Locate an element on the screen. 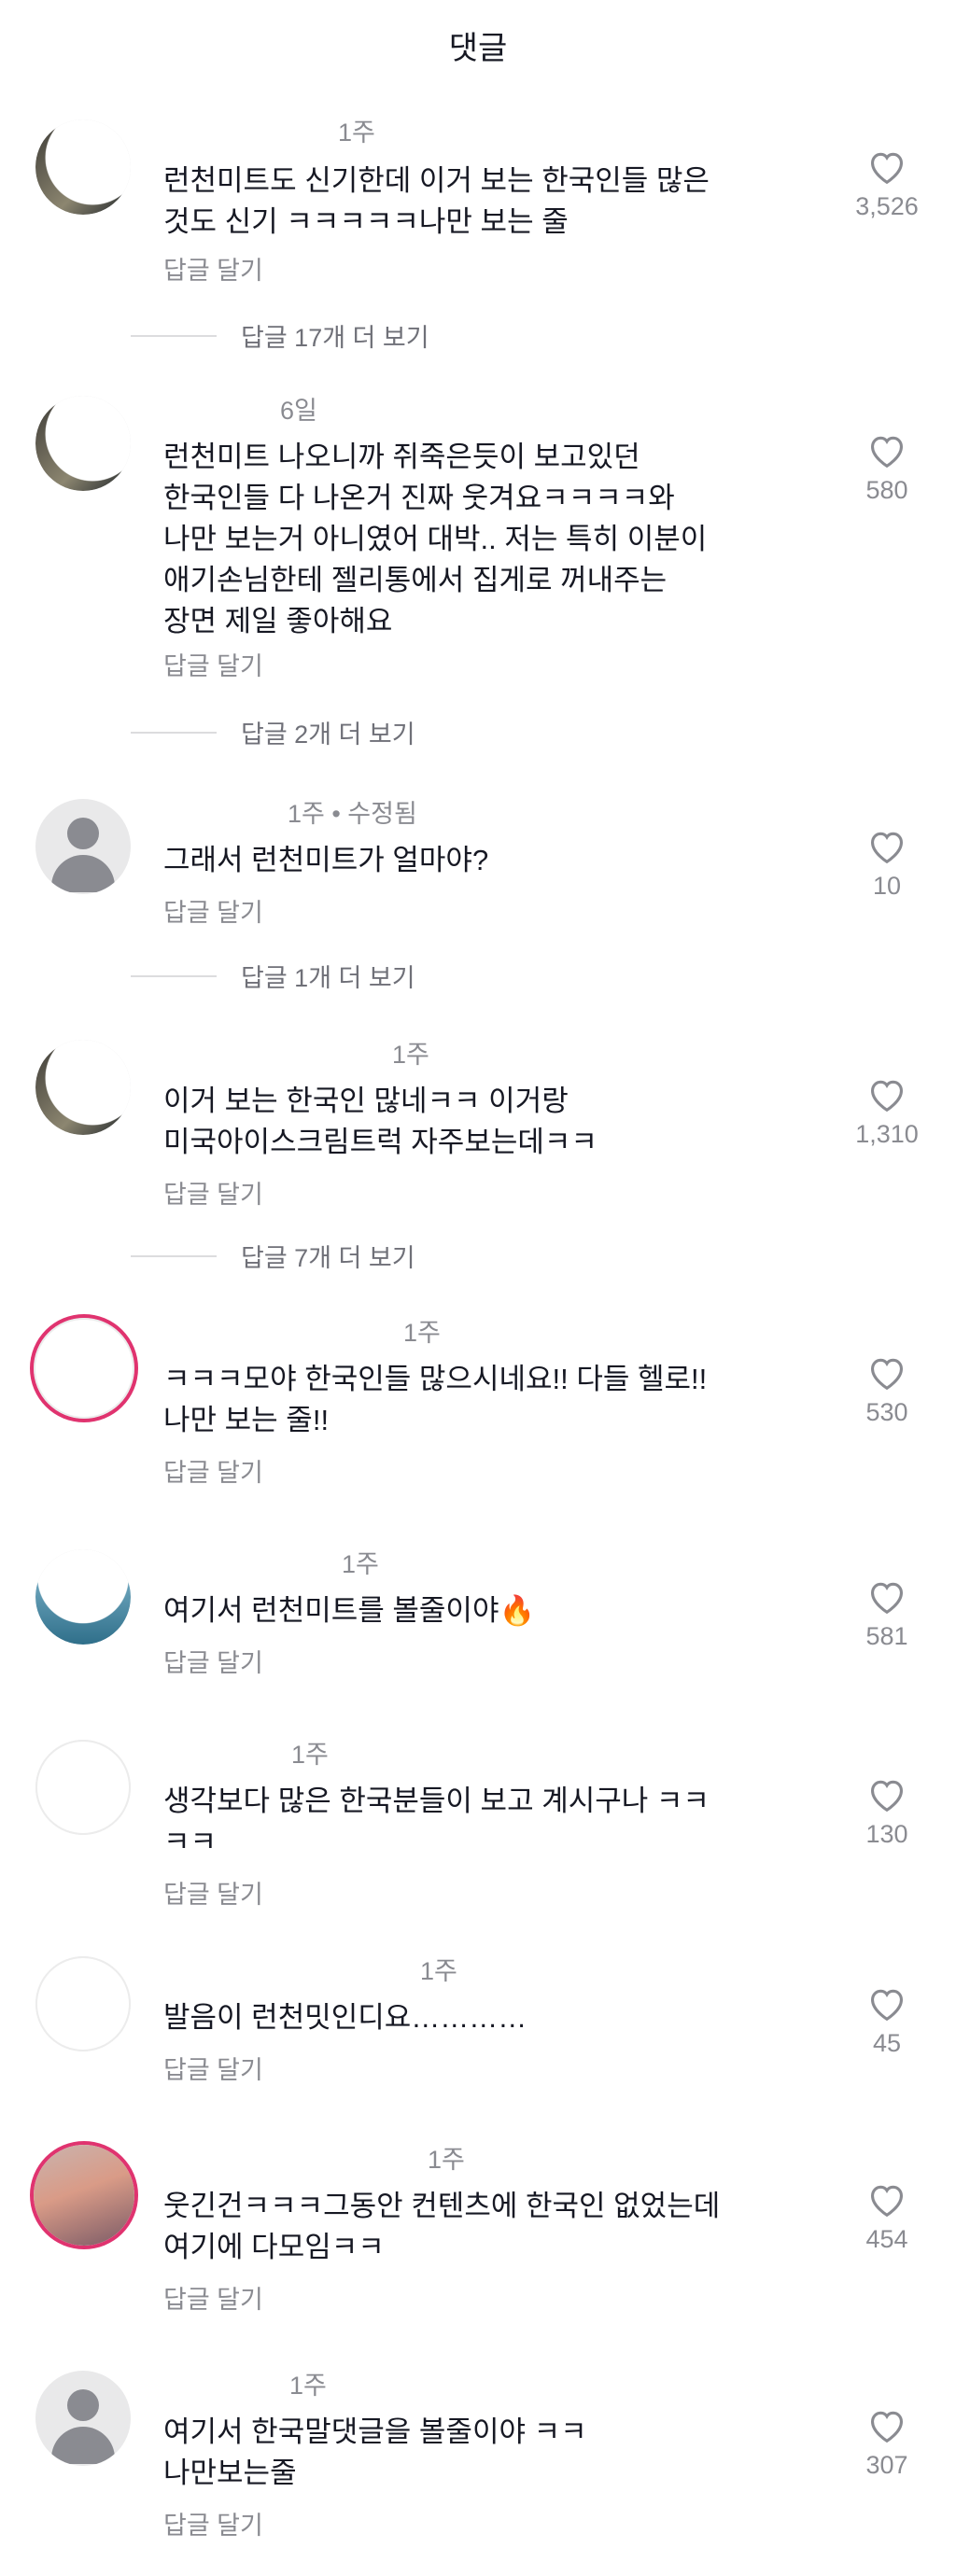 The width and height of the screenshot is (956, 2576). comment-time: 6일 is located at coordinates (298, 411).